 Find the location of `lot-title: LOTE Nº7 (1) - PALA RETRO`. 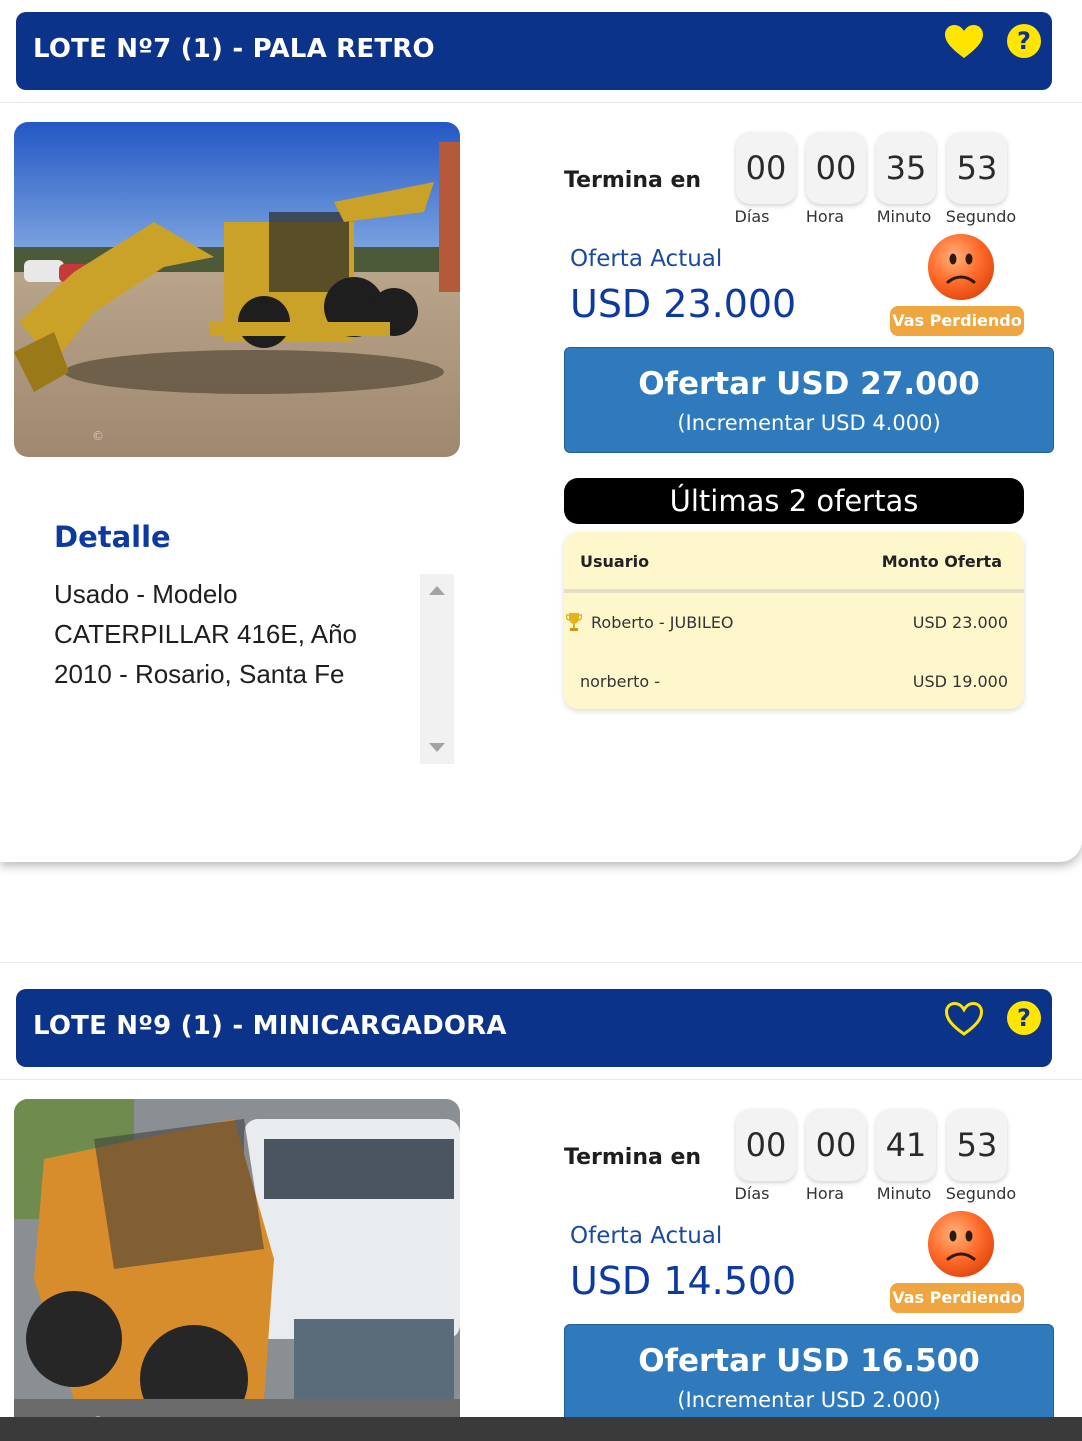

lot-title: LOTE Nº7 (1) - PALA RETRO is located at coordinates (234, 49).